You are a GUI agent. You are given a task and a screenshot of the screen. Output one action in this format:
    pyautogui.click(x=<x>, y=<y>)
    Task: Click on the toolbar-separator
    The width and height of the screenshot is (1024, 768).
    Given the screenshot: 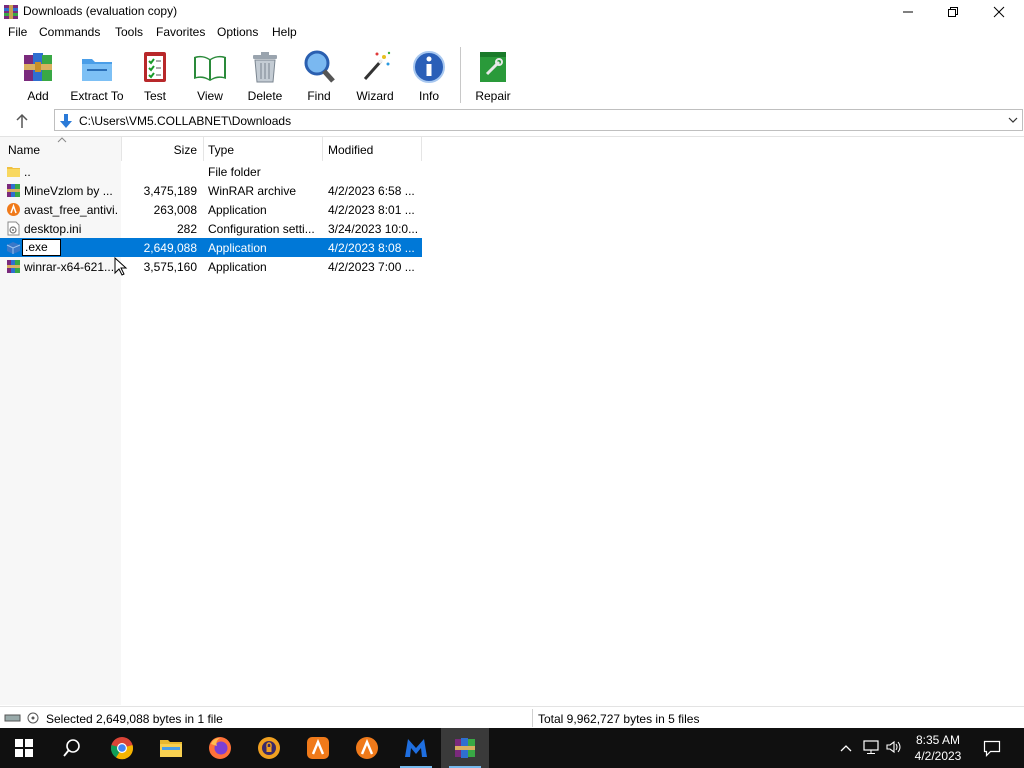 What is the action you would take?
    pyautogui.click(x=460, y=75)
    